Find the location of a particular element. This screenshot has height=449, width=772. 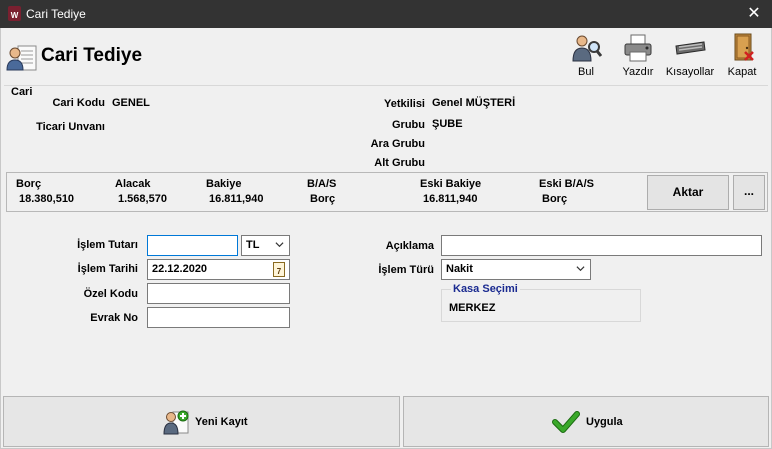

currency-value: TL is located at coordinates (253, 245).